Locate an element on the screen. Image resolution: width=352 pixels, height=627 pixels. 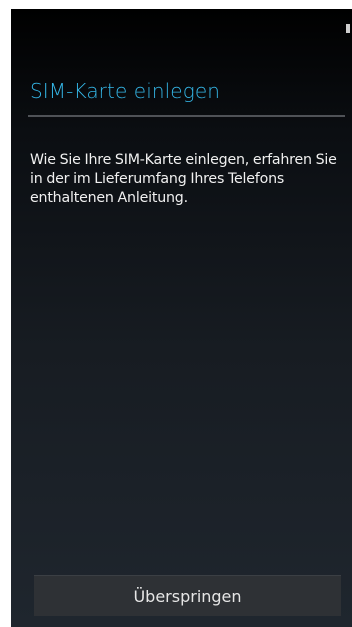
title-divider is located at coordinates (186, 116).